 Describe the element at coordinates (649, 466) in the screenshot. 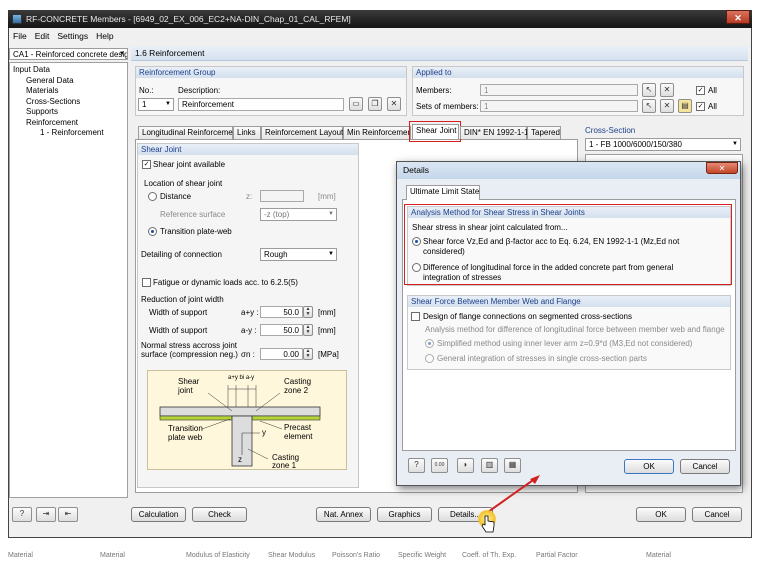

I see `details-ok-button: OK` at that location.